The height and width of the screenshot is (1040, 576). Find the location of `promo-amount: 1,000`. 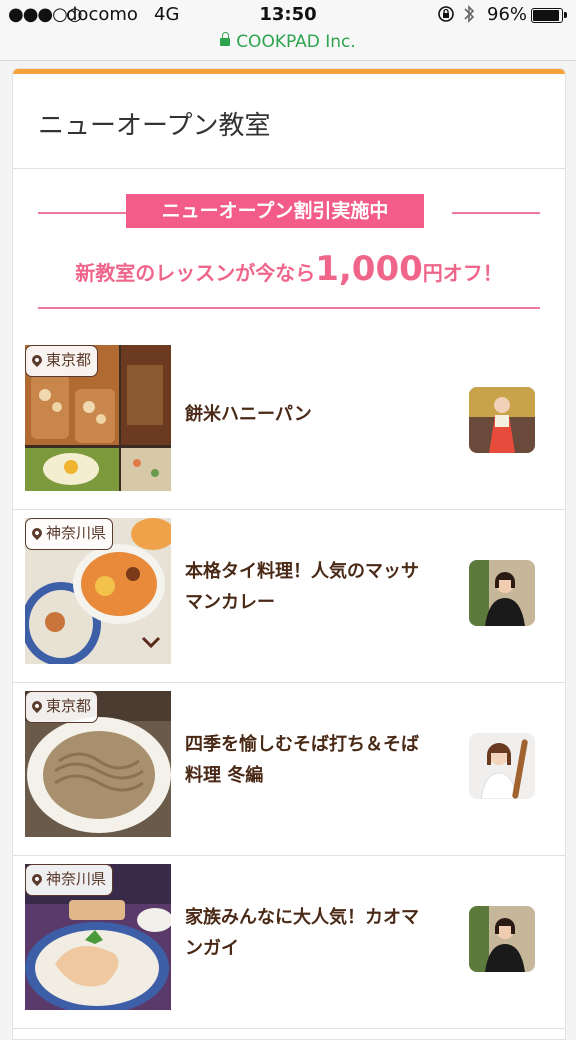

promo-amount: 1,000 is located at coordinates (369, 269).